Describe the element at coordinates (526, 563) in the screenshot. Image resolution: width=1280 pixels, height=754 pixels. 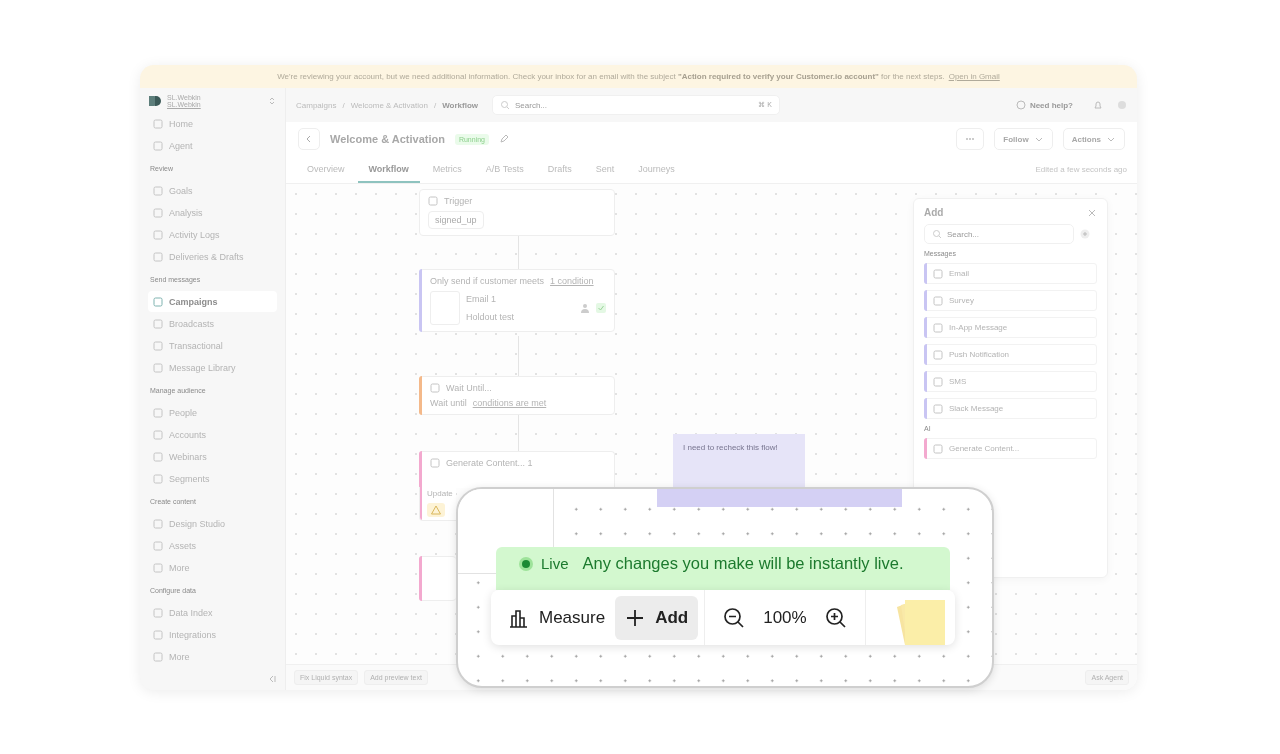
I see `live-dot-icon` at that location.